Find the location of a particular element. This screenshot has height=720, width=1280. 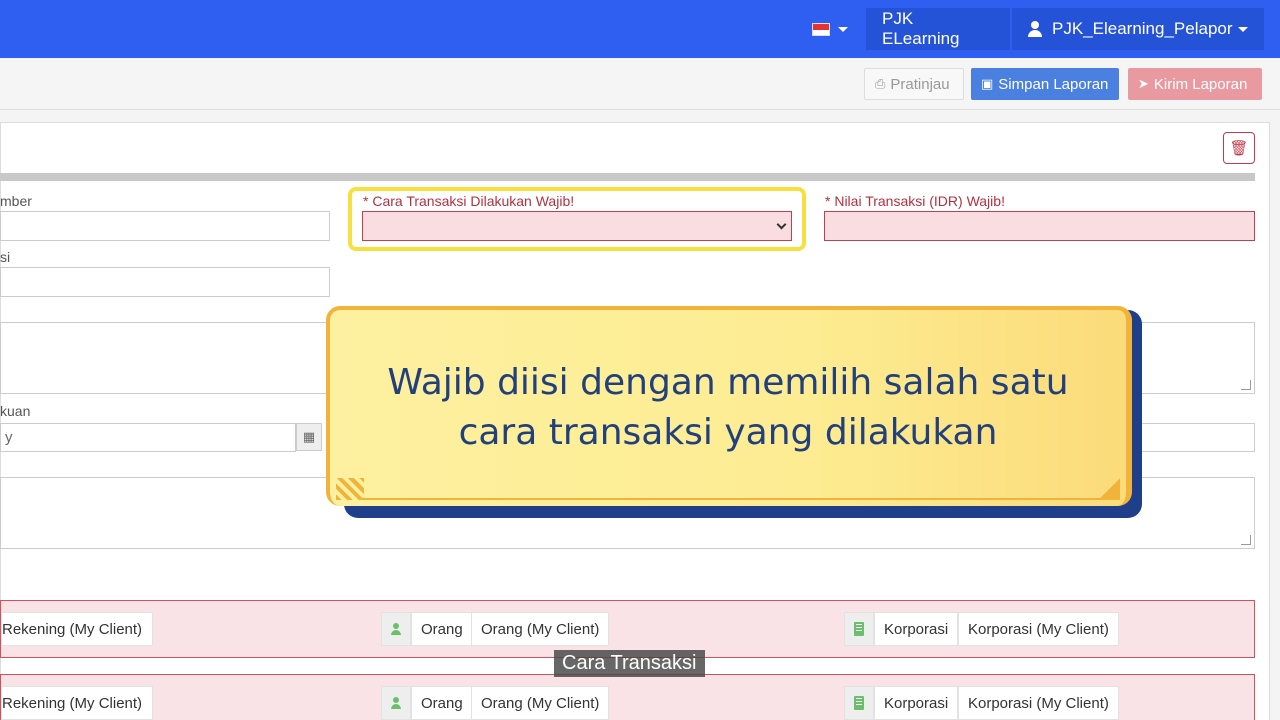

field3-label: kuan is located at coordinates (15, 411).